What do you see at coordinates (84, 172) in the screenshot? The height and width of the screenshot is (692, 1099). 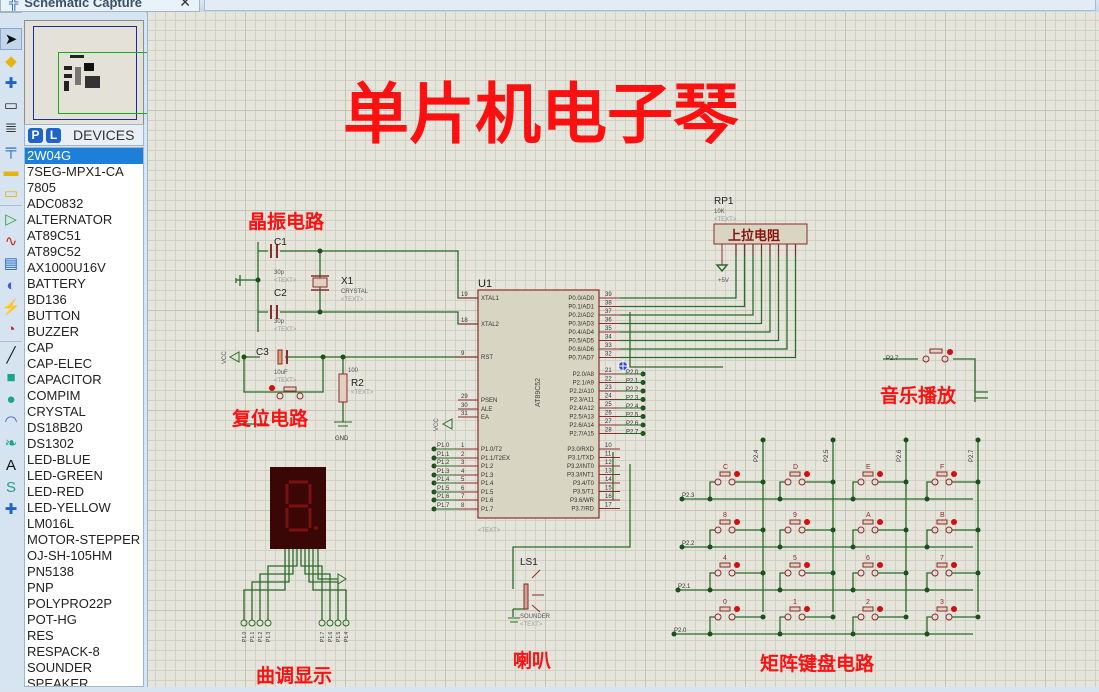 I see `device-item: 7SEG-MPX1-CA` at bounding box center [84, 172].